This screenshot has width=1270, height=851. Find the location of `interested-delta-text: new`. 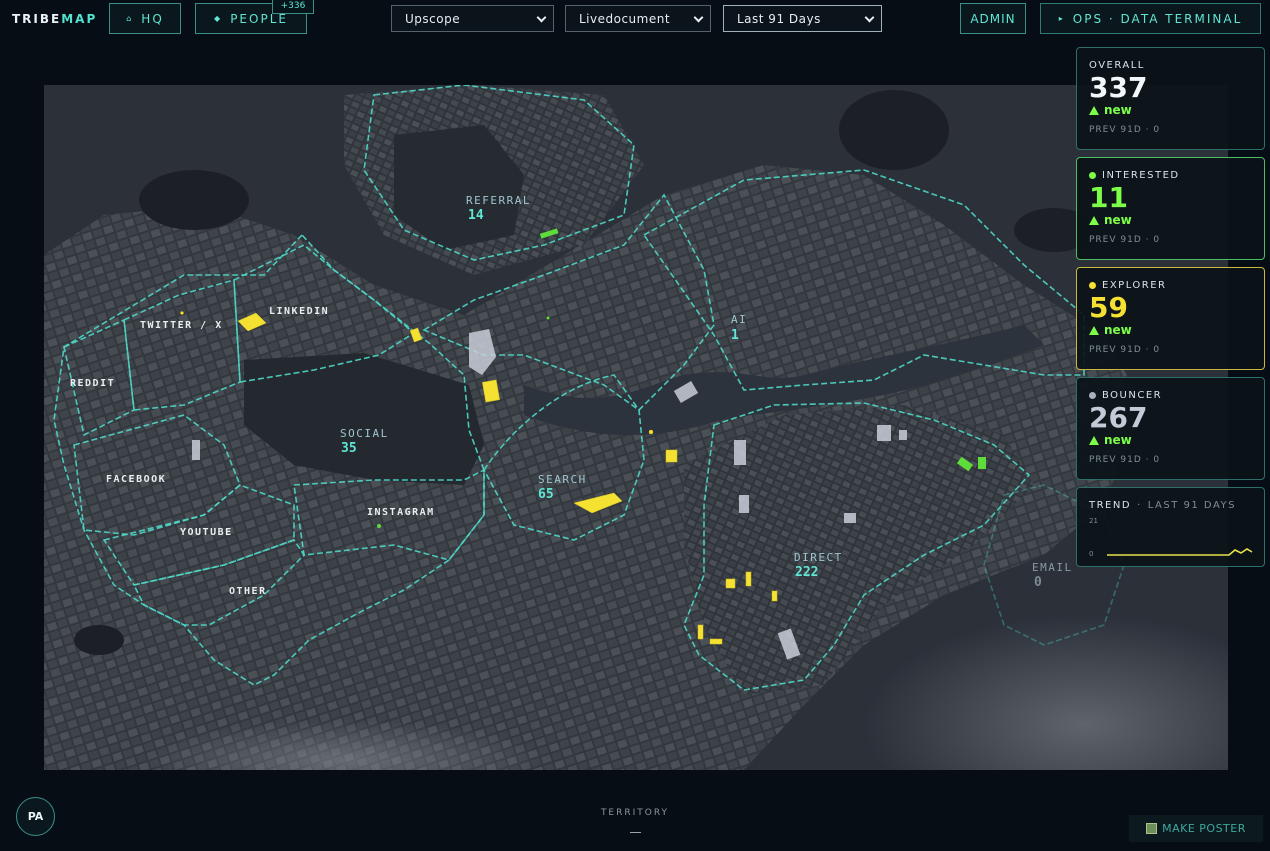

interested-delta-text: new is located at coordinates (1118, 220).